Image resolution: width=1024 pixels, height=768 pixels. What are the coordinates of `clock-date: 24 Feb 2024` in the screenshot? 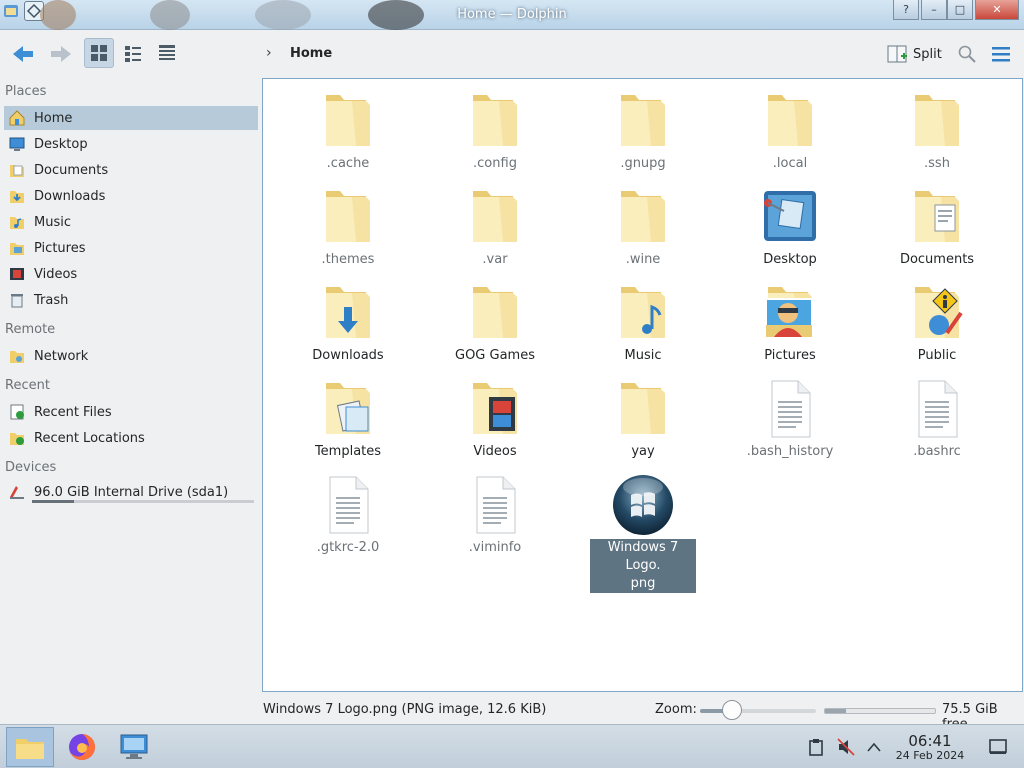 It's located at (930, 755).